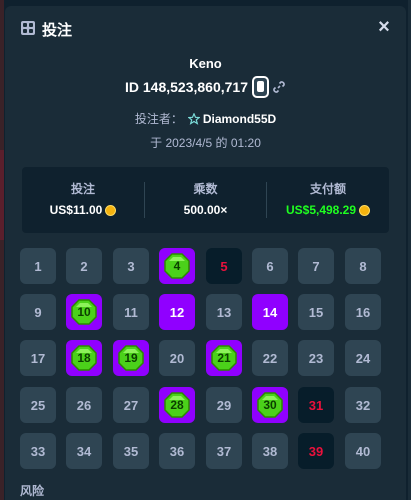 This screenshot has width=411, height=500. What do you see at coordinates (205, 189) in the screenshot?
I see `stat-multiplier-label: 乘数` at bounding box center [205, 189].